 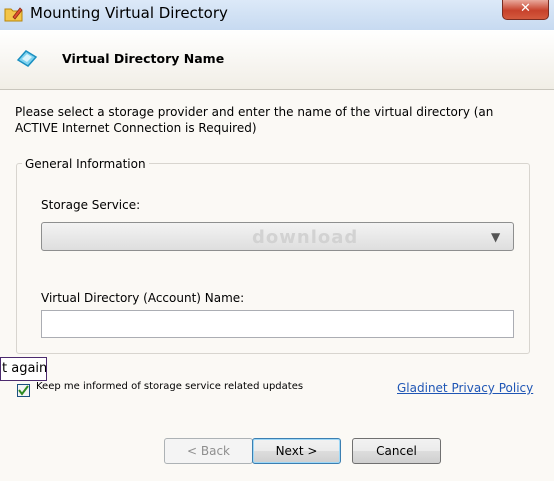 I want to click on updates-checkbox, so click(x=23, y=390).